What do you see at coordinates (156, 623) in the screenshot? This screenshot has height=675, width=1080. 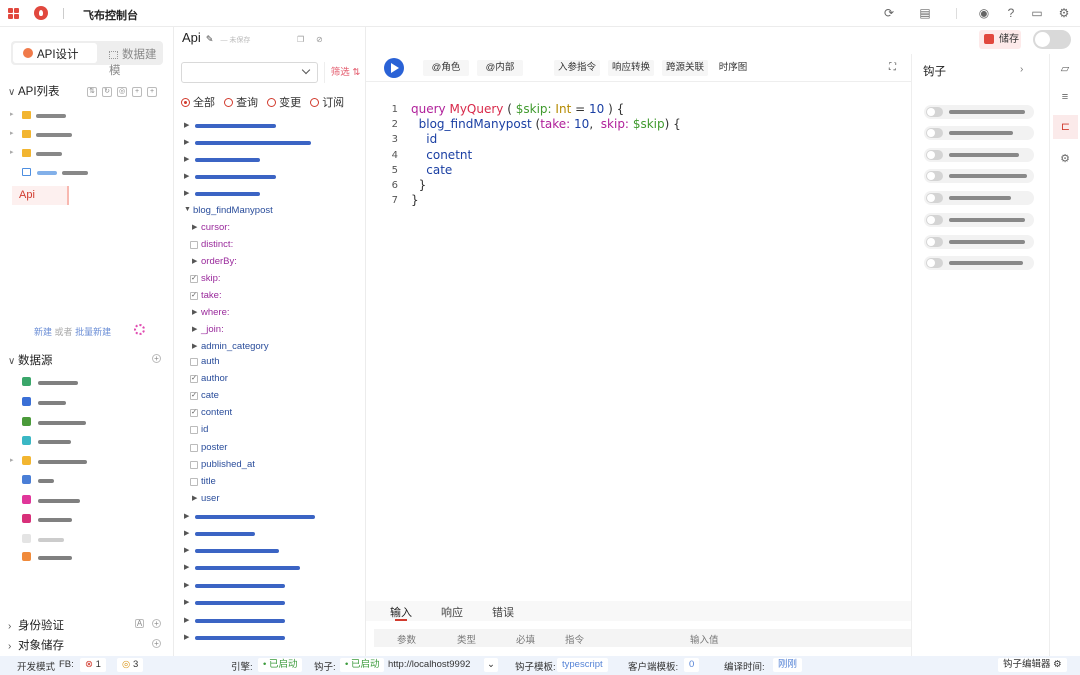 I see `add-auth-icon: +` at bounding box center [156, 623].